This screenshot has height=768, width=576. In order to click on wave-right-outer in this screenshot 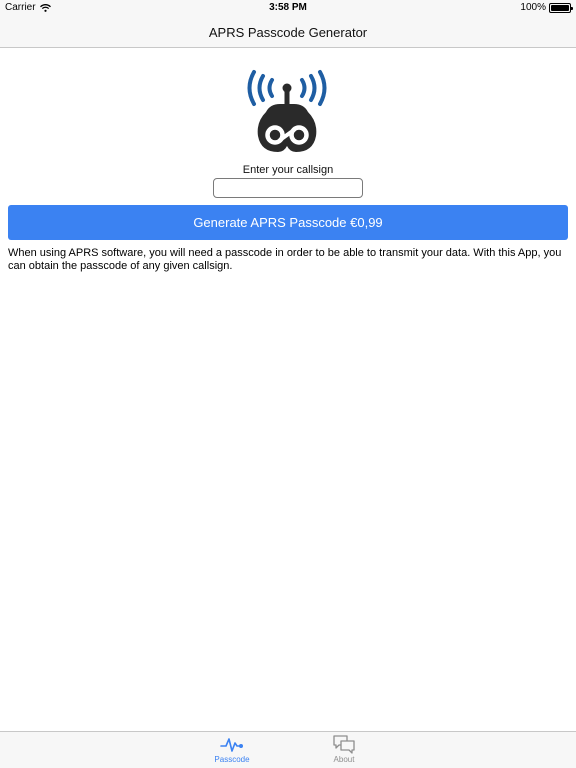, I will do `click(322, 88)`.